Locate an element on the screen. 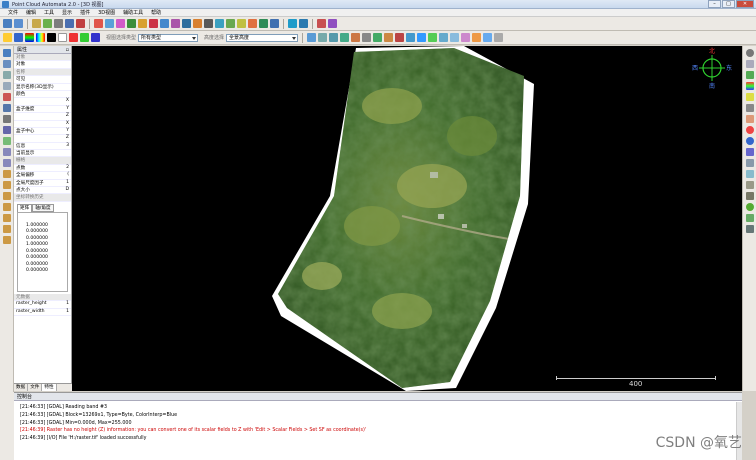 The width and height of the screenshot is (756, 460). menu-display: 显示 is located at coordinates (67, 12).